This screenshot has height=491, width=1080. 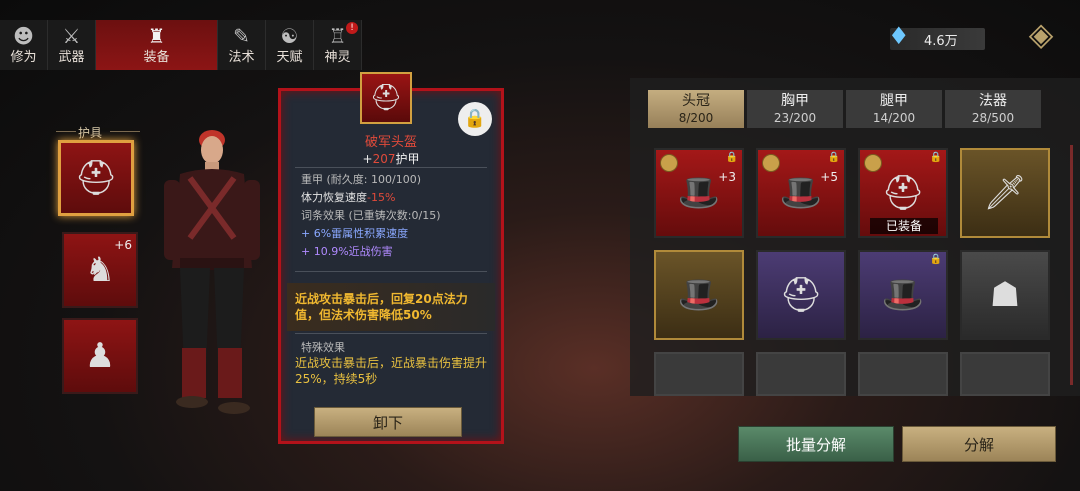 I want to click on inventory-item: 🔒 🎩, so click(x=903, y=295).